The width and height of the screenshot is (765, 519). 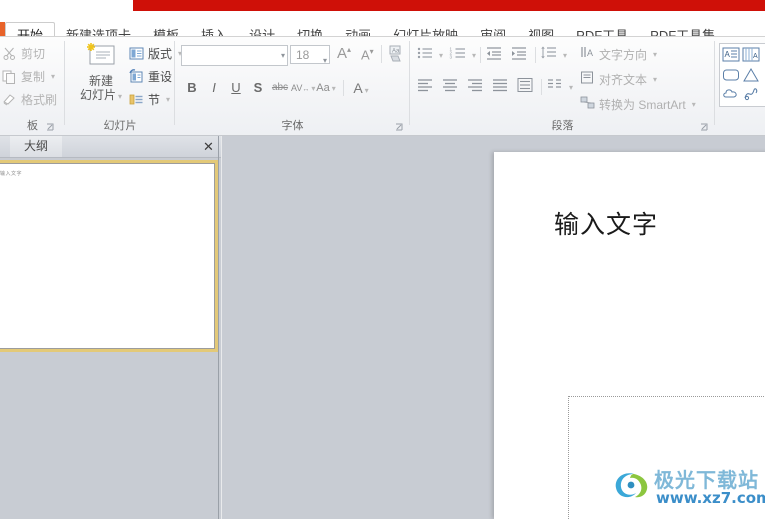 I want to click on cut-button: 剪切, so click(x=23, y=53).